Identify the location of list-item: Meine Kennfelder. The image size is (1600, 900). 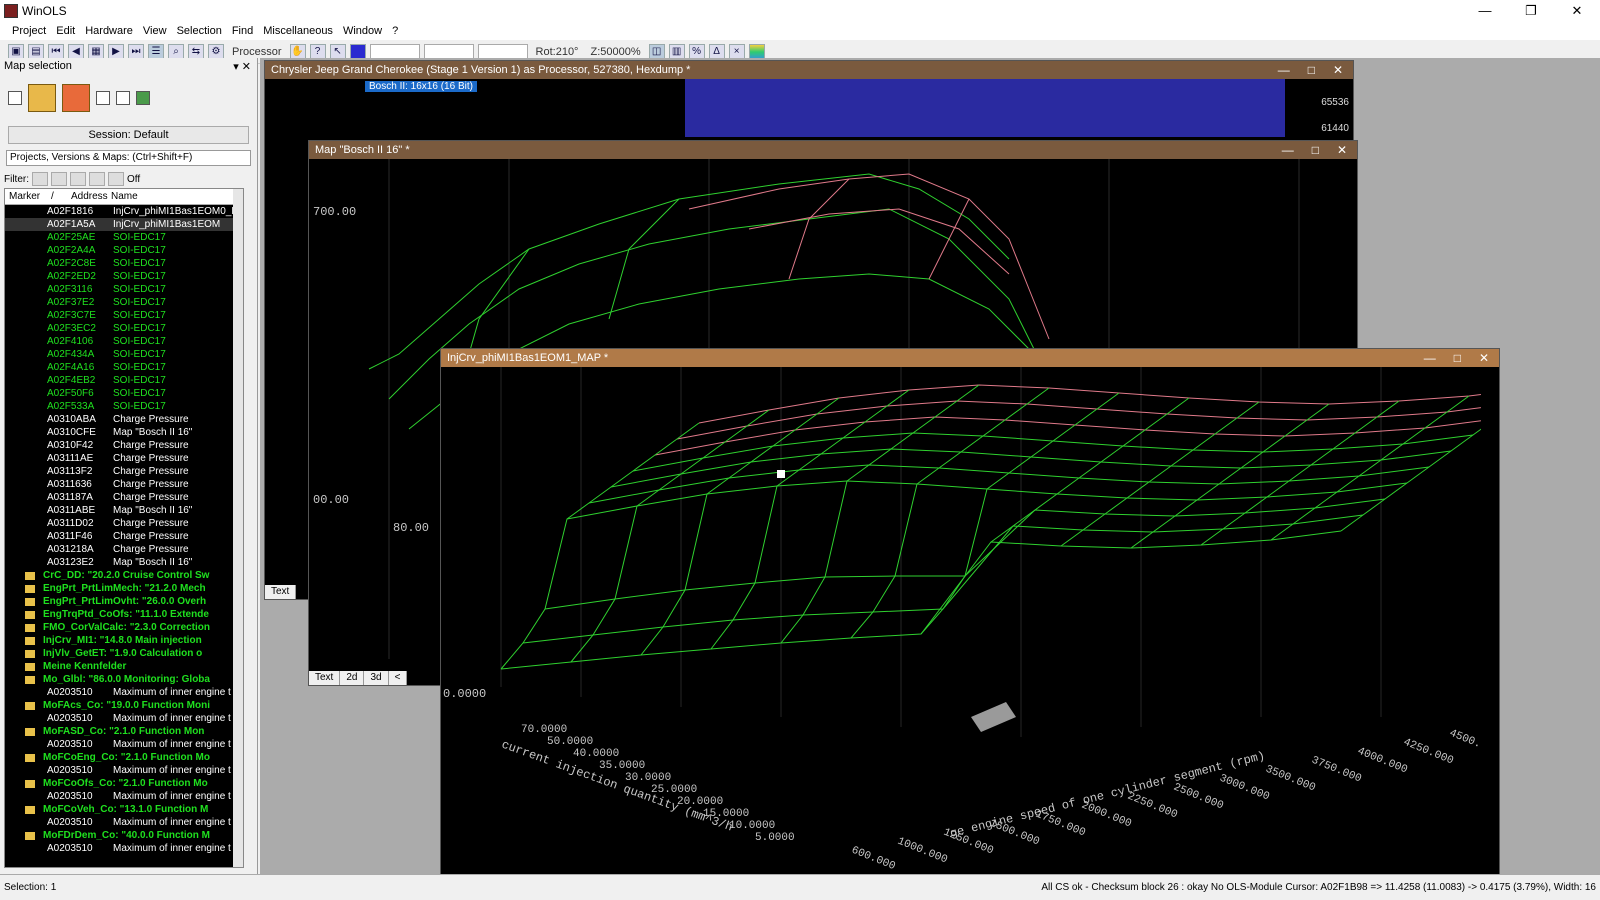
(124, 666).